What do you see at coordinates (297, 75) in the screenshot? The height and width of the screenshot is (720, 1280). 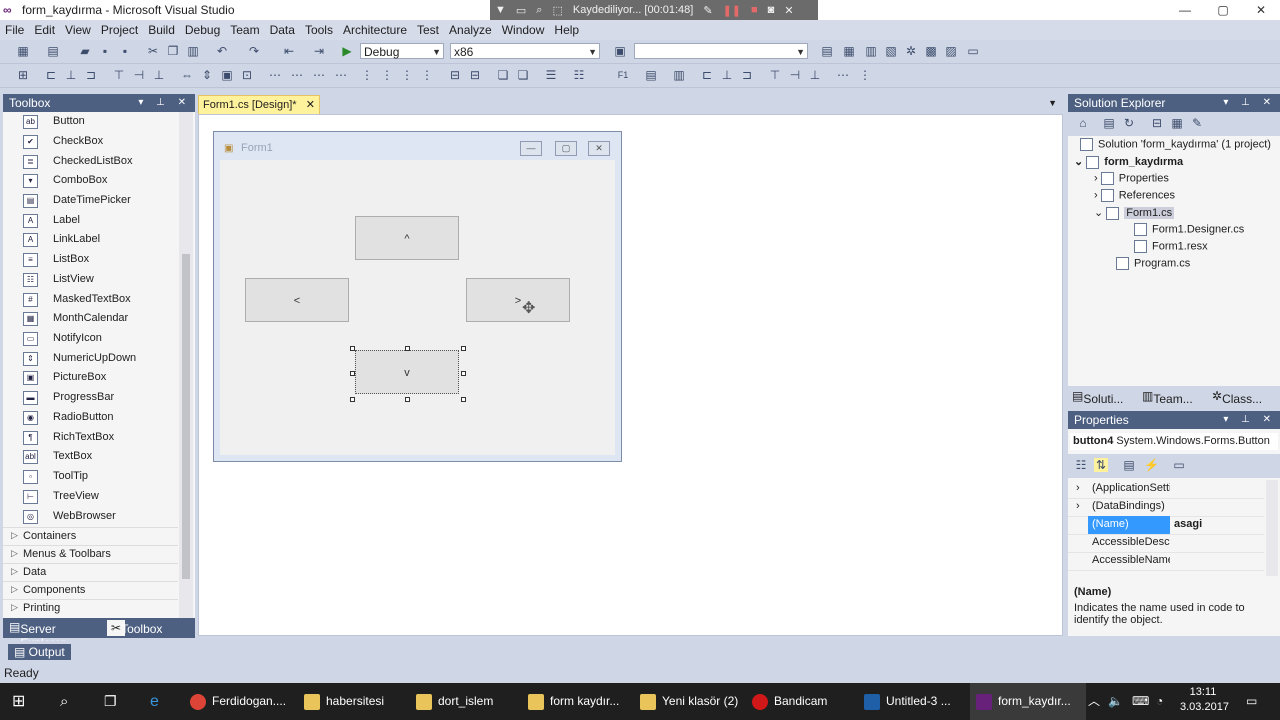 I see `increase-spacing-icon: ⋯` at bounding box center [297, 75].